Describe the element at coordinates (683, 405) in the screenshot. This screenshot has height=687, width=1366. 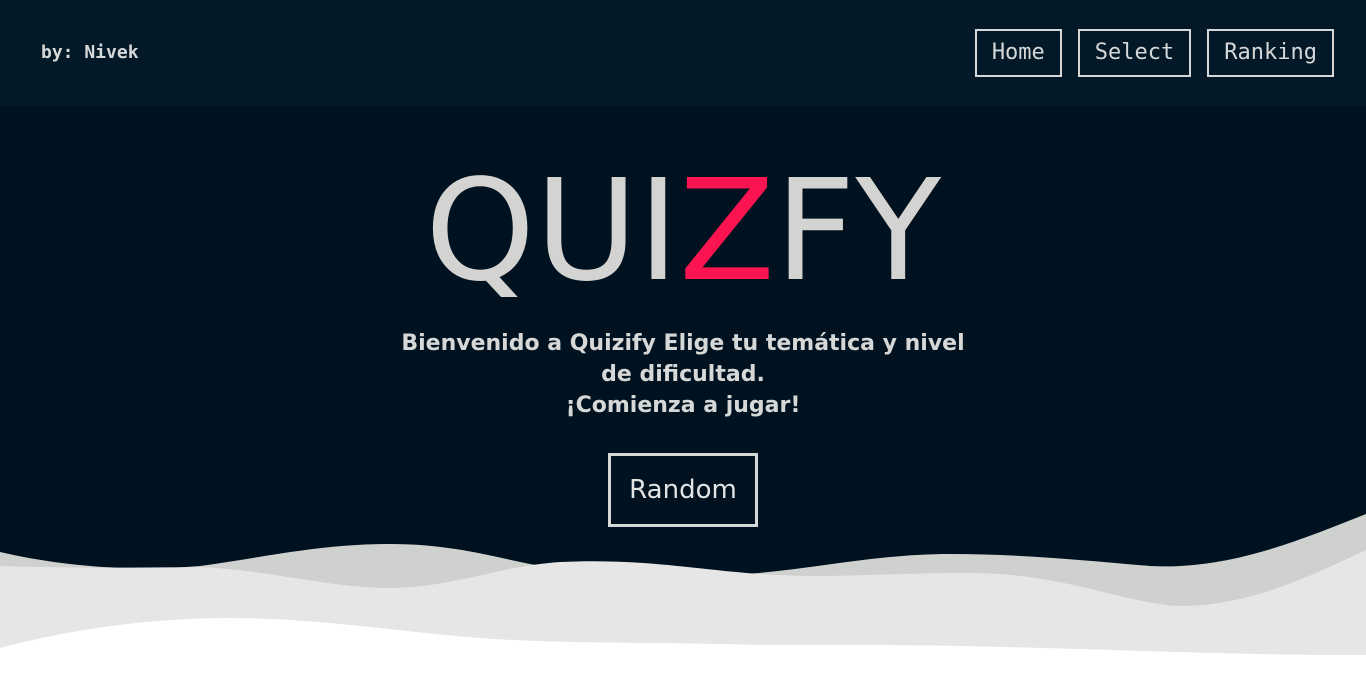
I see `welcome-line-3: ¡Comienza a jugar!` at that location.